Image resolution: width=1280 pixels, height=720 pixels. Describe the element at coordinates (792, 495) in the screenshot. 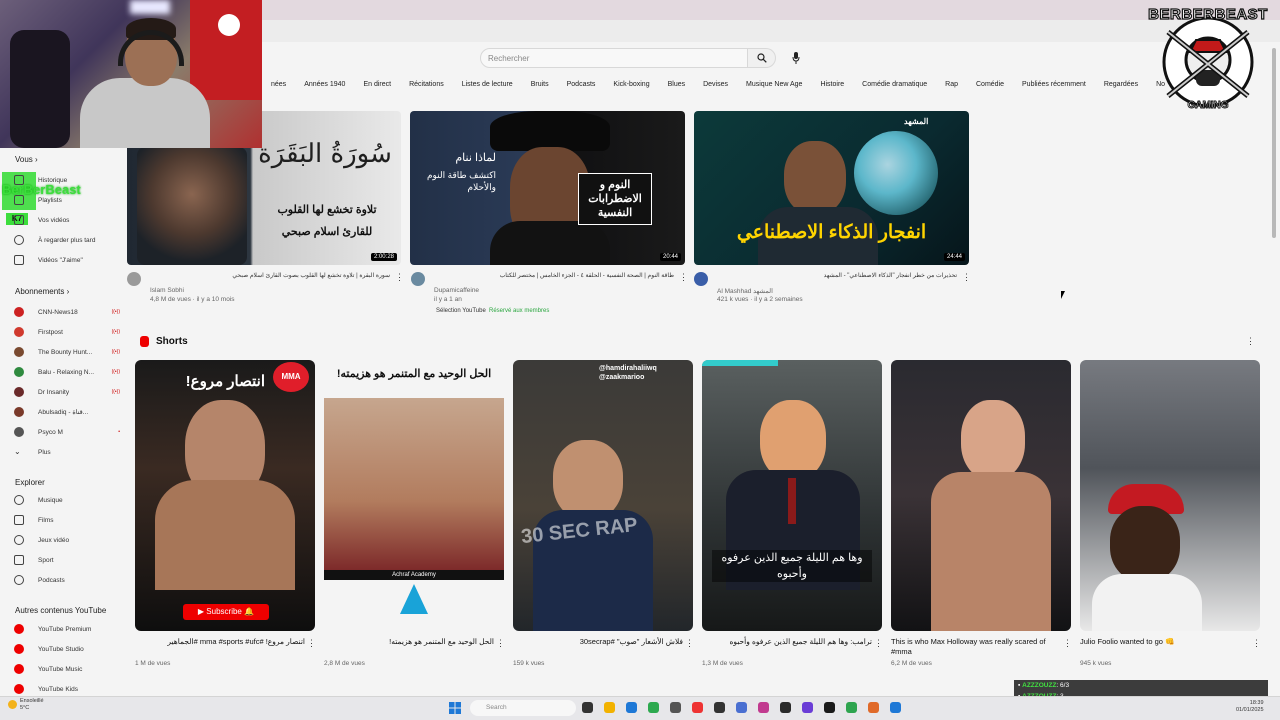

I see `short-card-4: وها هم الليلة جميع الذين عرفوه وأحبوه` at that location.